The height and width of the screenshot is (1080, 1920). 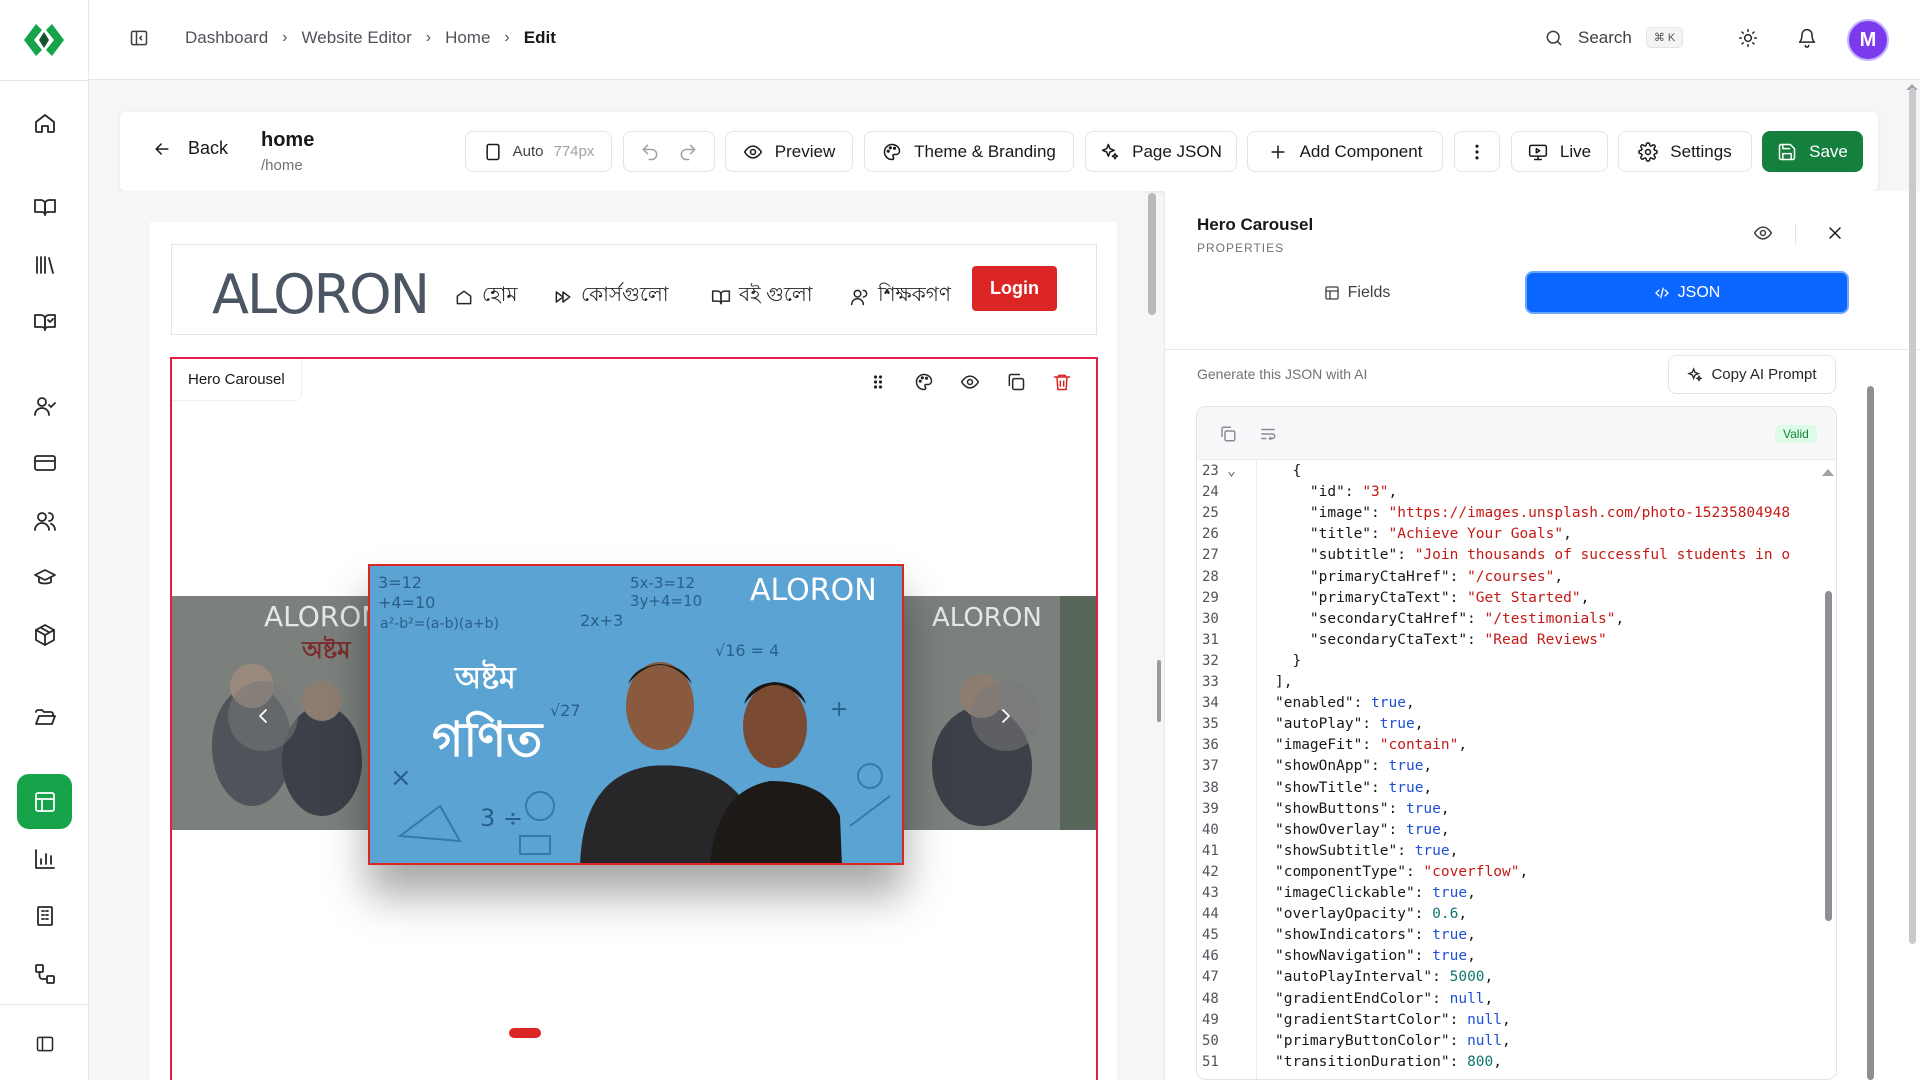 I want to click on preview-label: Preview, so click(x=805, y=151).